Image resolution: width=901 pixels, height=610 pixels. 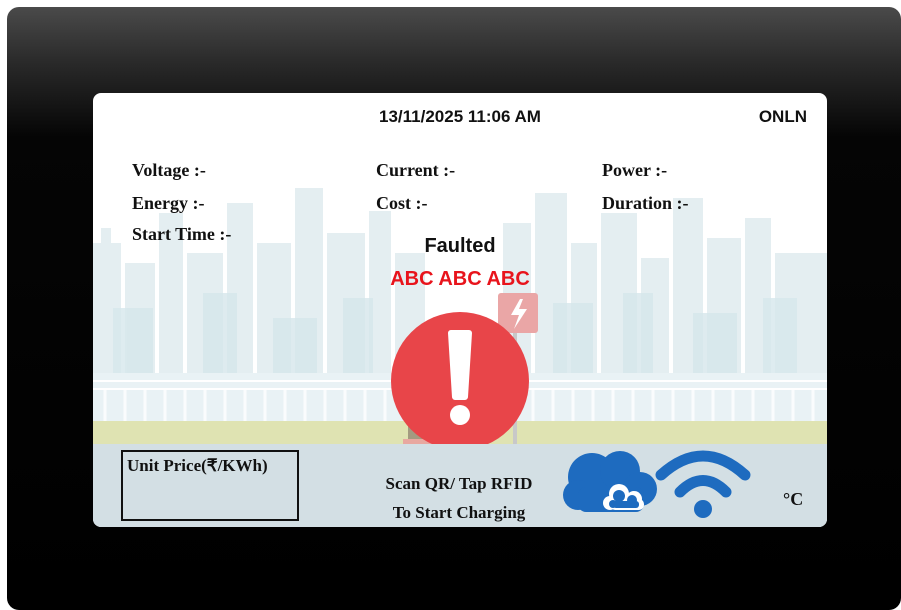 I want to click on duration-label: Duration :-, so click(x=645, y=203).